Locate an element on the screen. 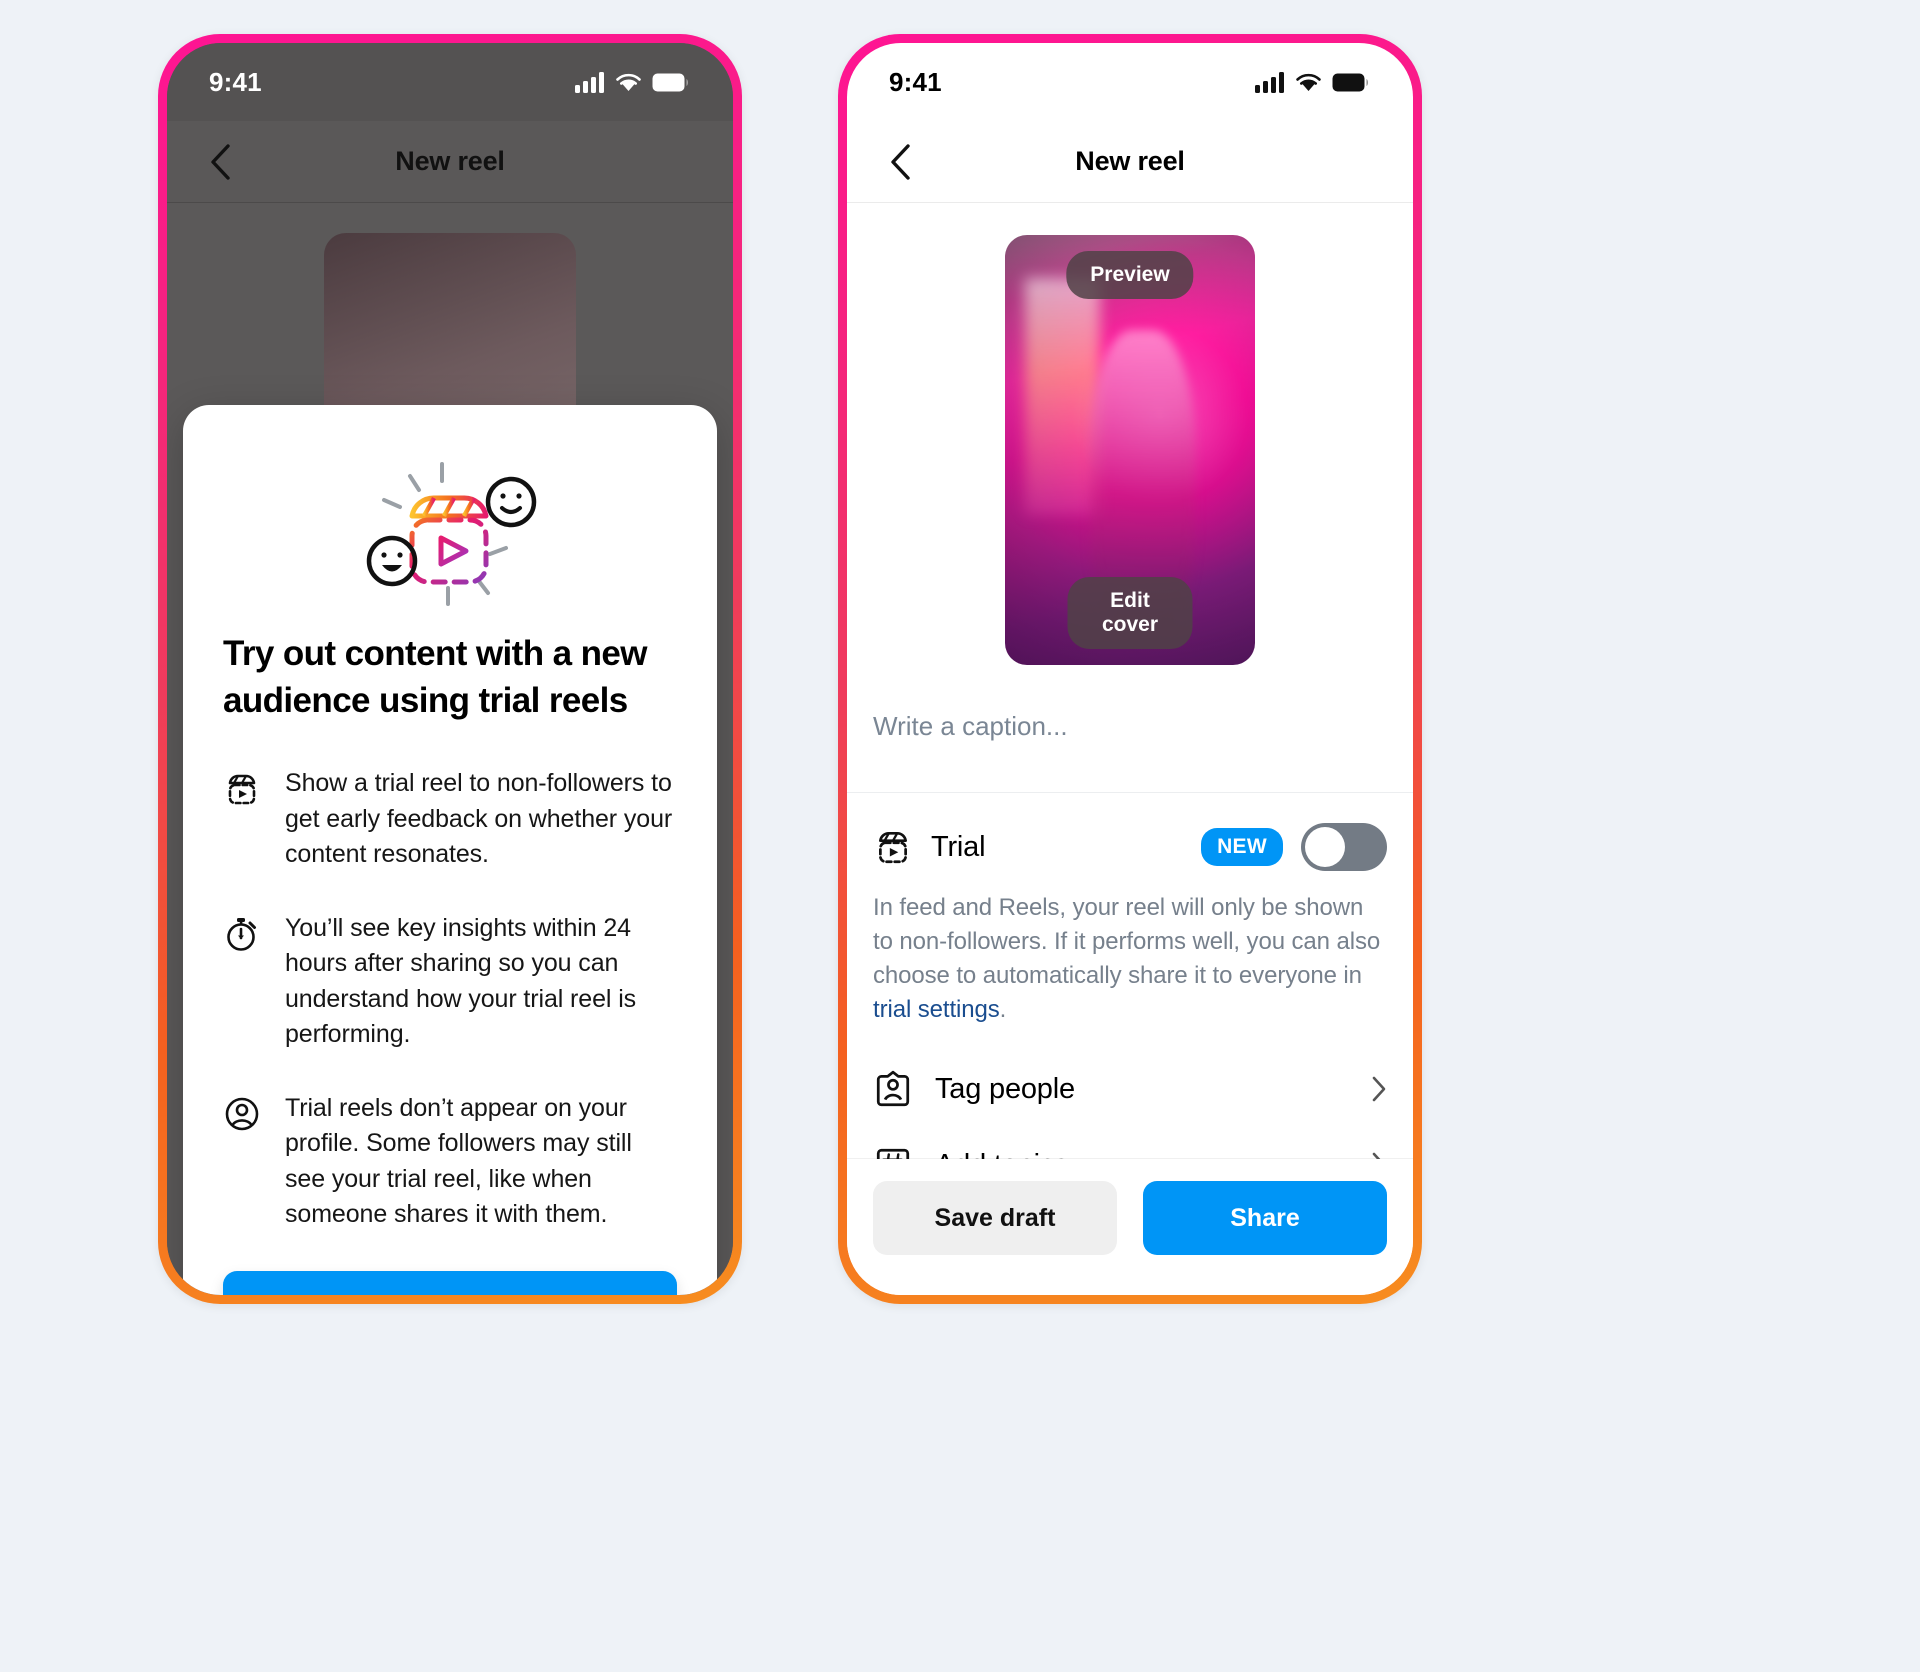 This screenshot has height=1672, width=1920. share-button: Share is located at coordinates (1265, 1218).